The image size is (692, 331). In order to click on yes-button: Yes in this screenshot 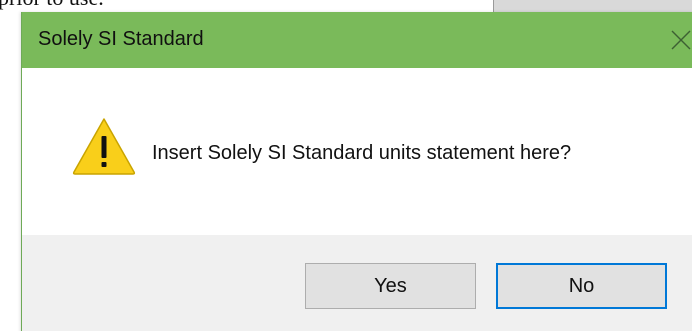, I will do `click(390, 286)`.